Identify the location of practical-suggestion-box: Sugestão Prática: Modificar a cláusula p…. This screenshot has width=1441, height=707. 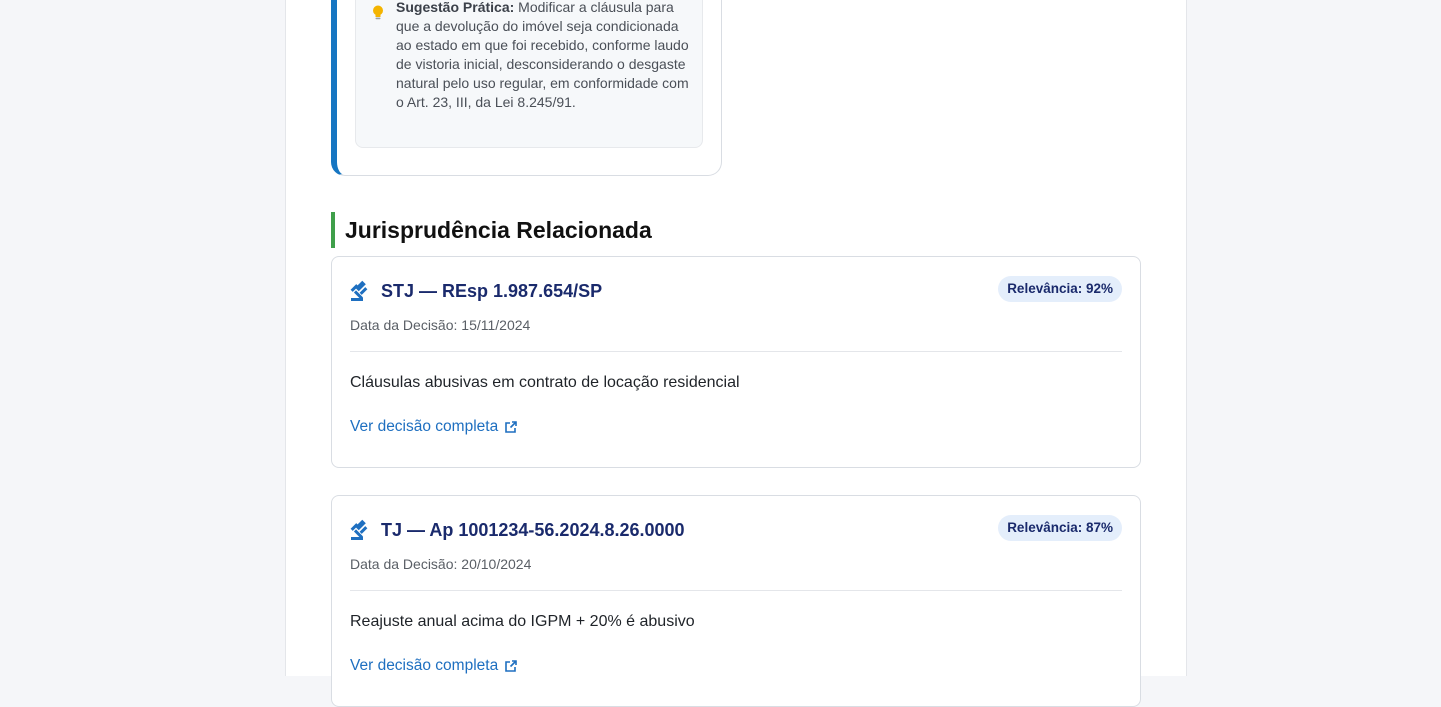
(529, 74).